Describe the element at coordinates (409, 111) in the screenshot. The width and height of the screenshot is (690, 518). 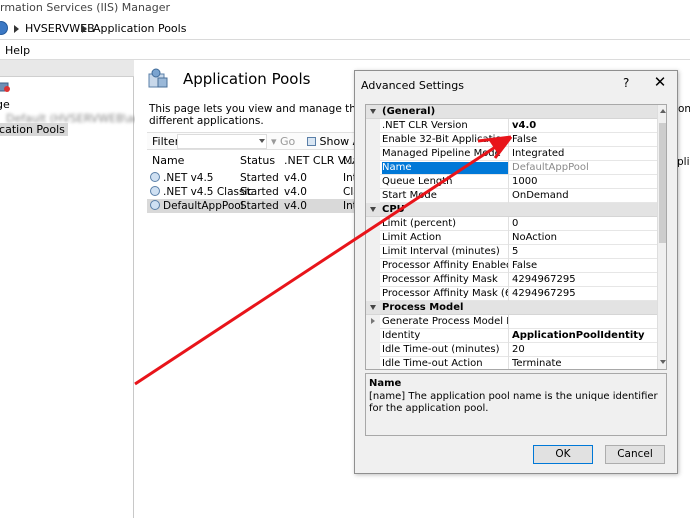
I see `category-label: (General)` at that location.